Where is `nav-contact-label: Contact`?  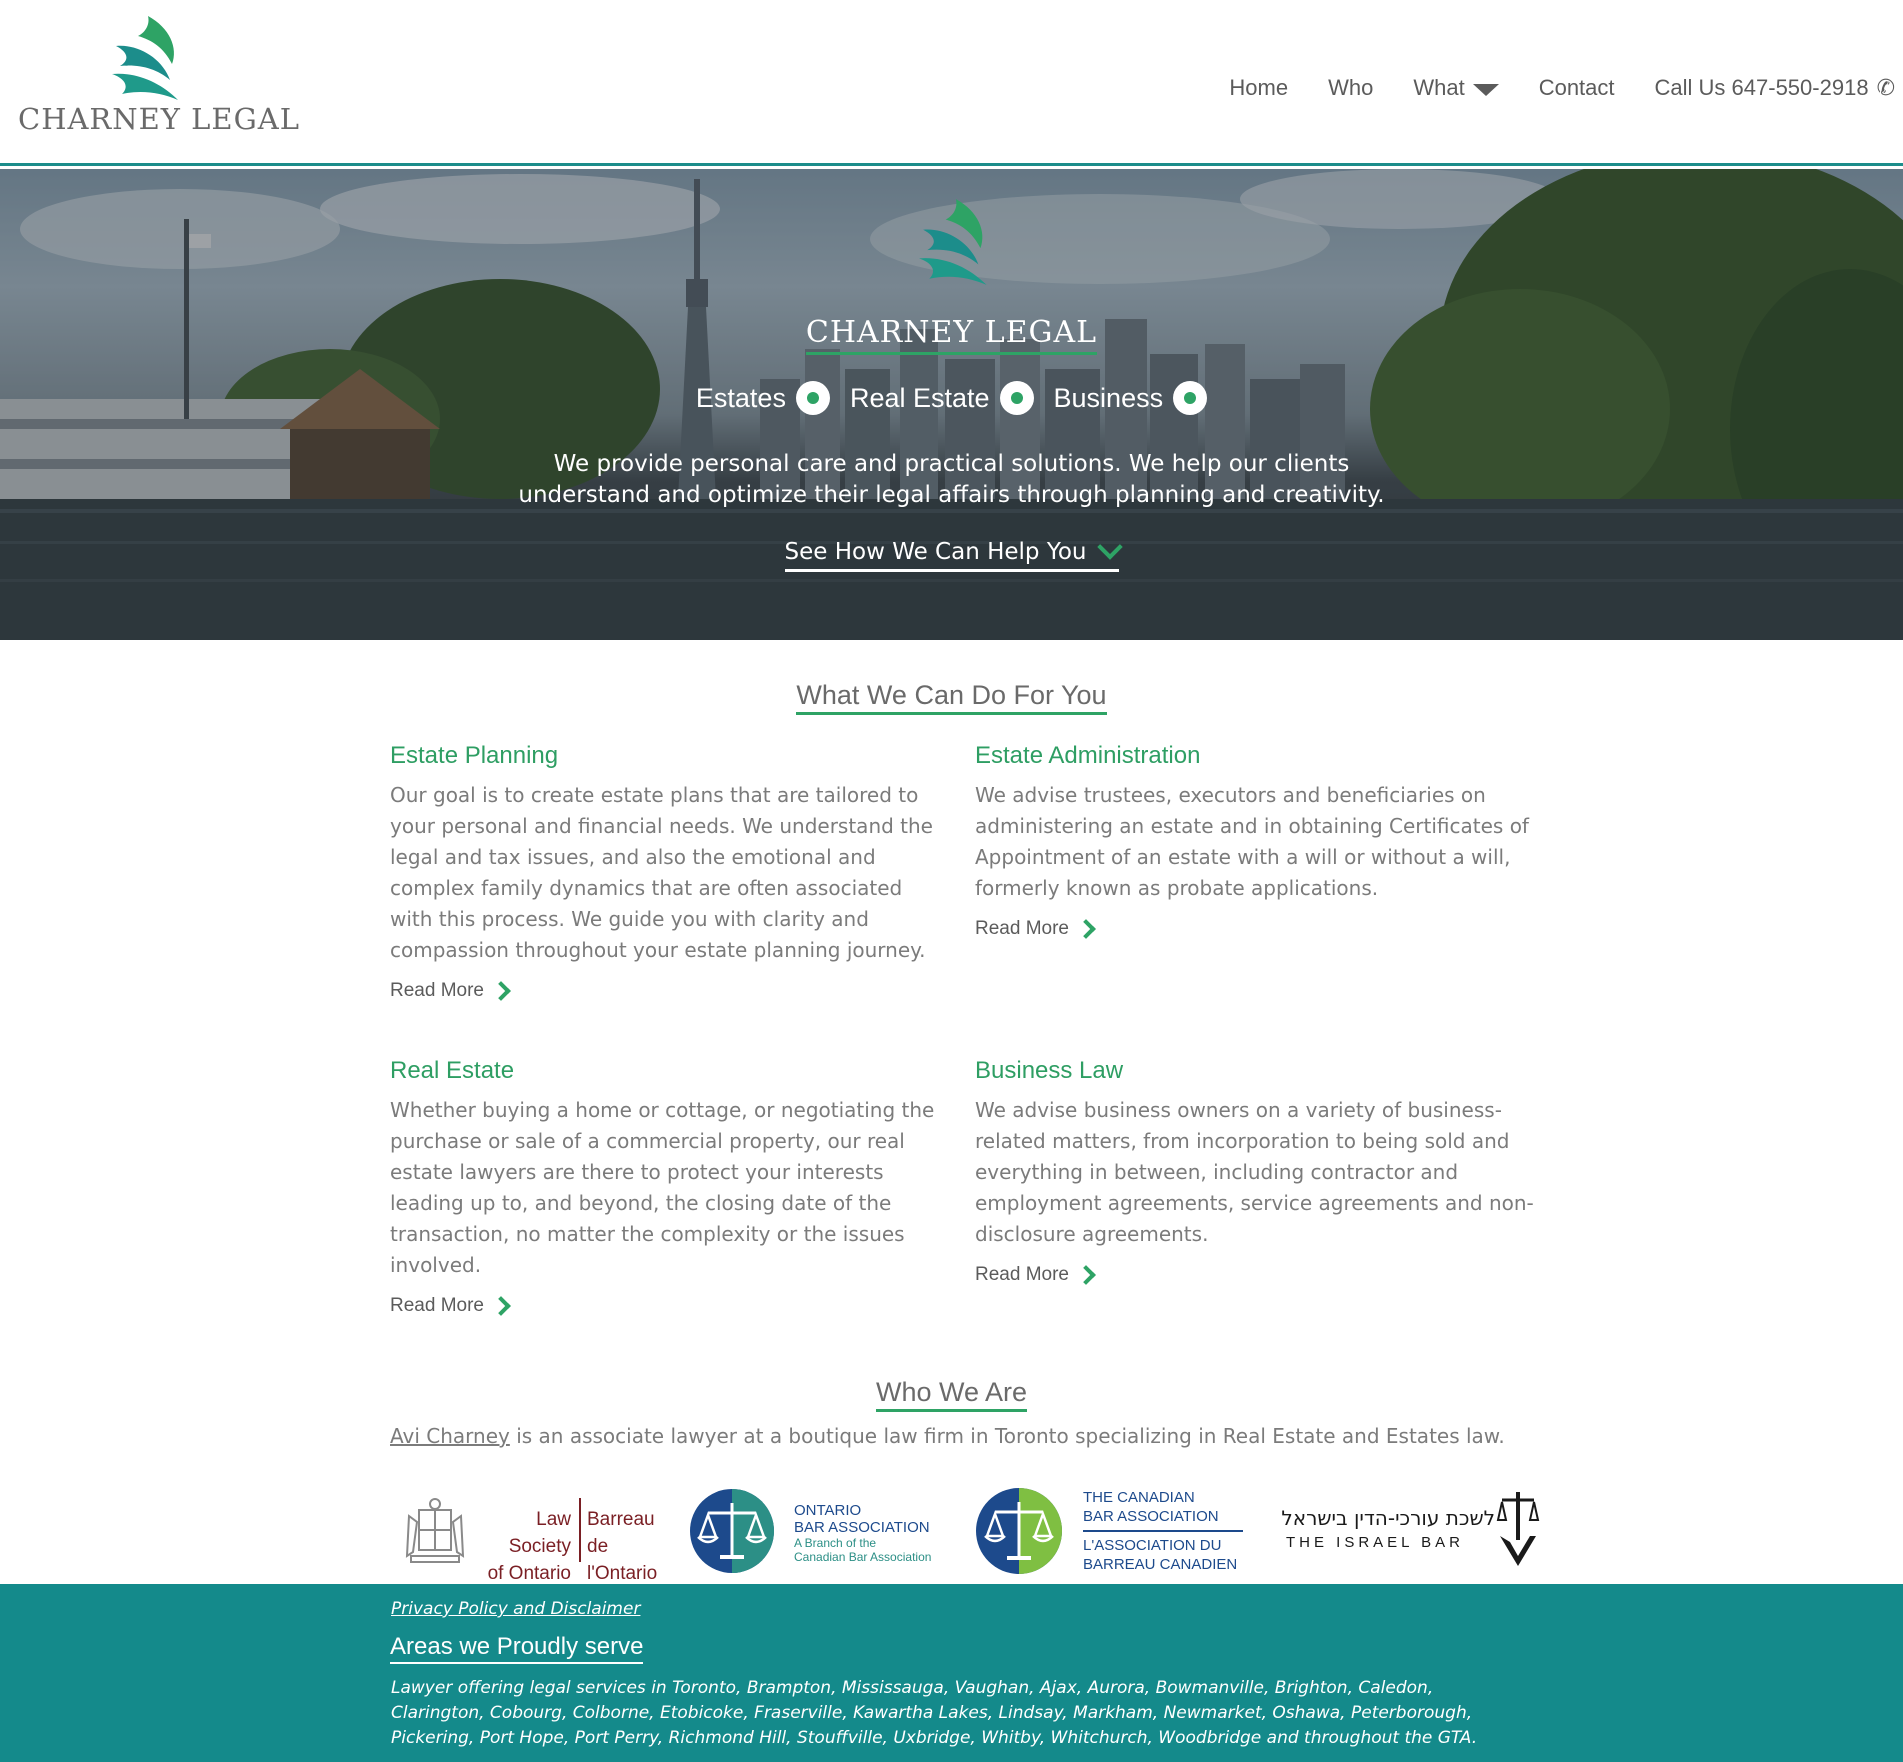
nav-contact-label: Contact is located at coordinates (1576, 87).